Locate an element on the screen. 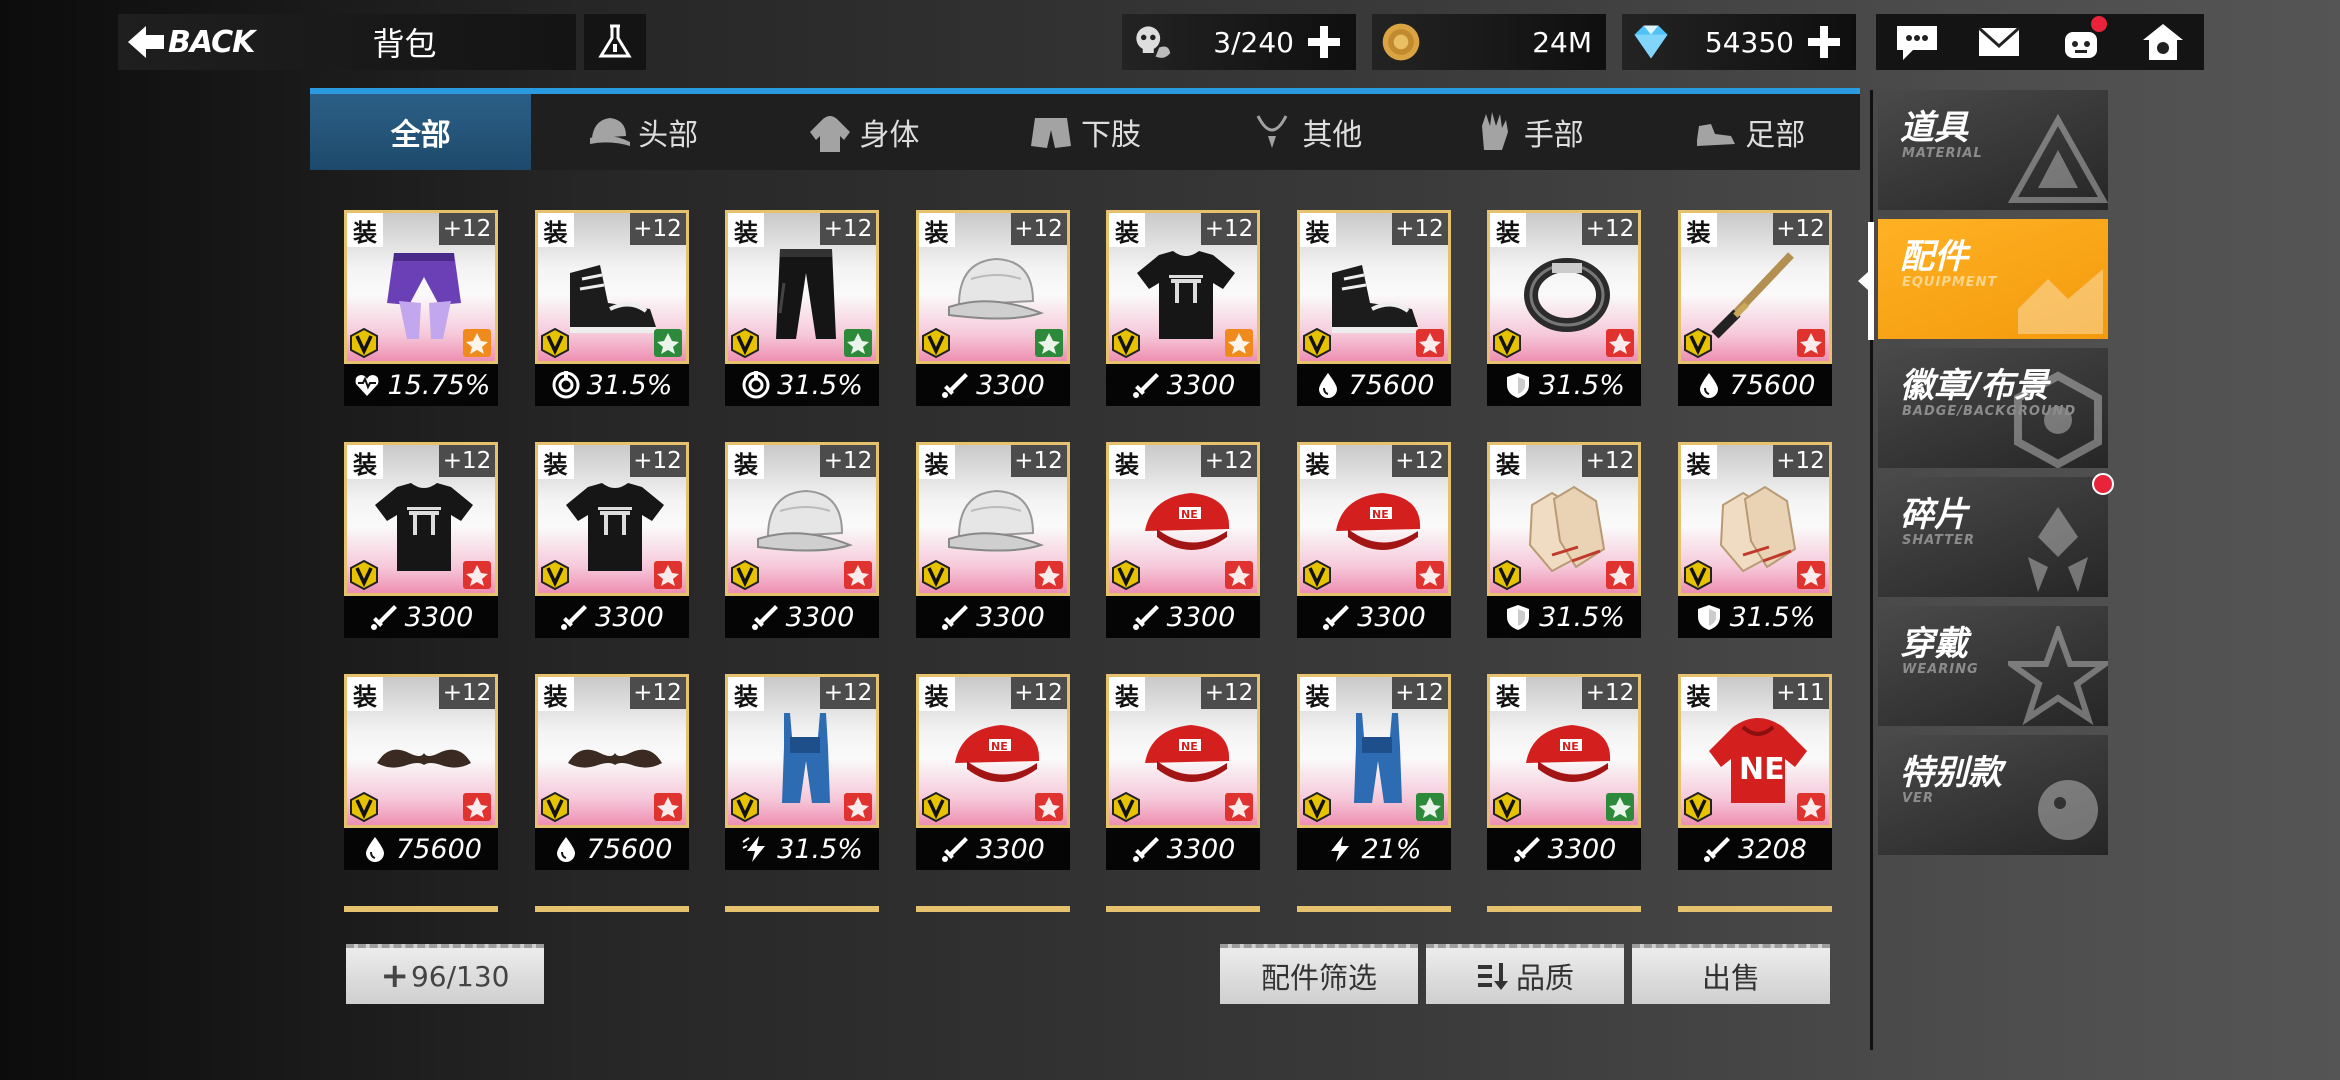 The image size is (2340, 1080). sidebar-item-equipment: 配件 EQUIPMENT is located at coordinates (1993, 279).